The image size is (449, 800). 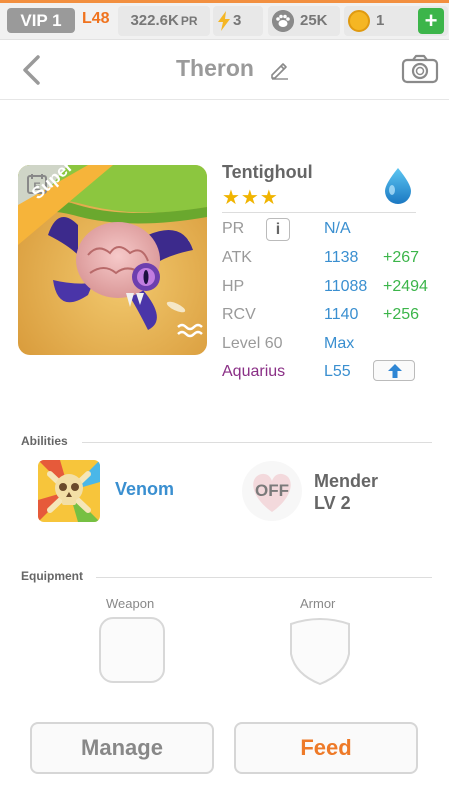 What do you see at coordinates (112, 260) in the screenshot?
I see `monster-portrait: E Super` at bounding box center [112, 260].